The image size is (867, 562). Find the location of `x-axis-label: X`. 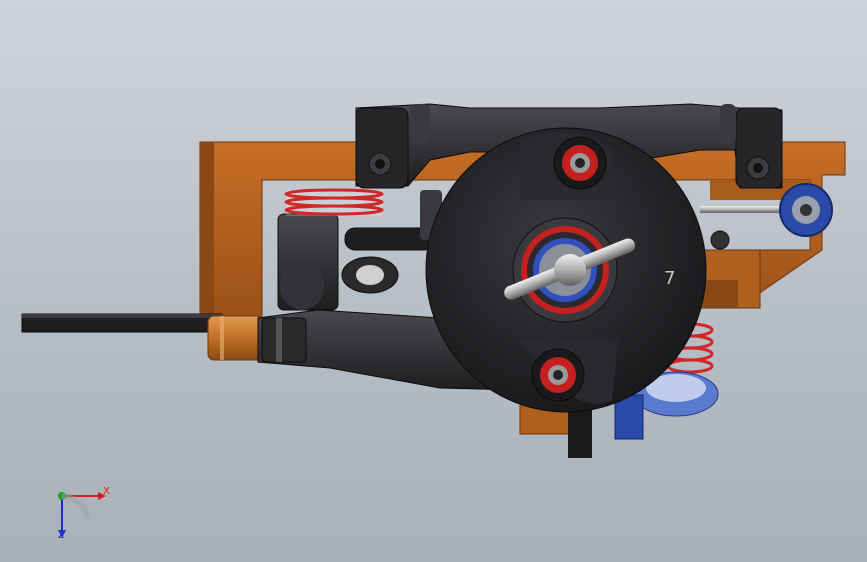

x-axis-label: X is located at coordinates (106, 491).